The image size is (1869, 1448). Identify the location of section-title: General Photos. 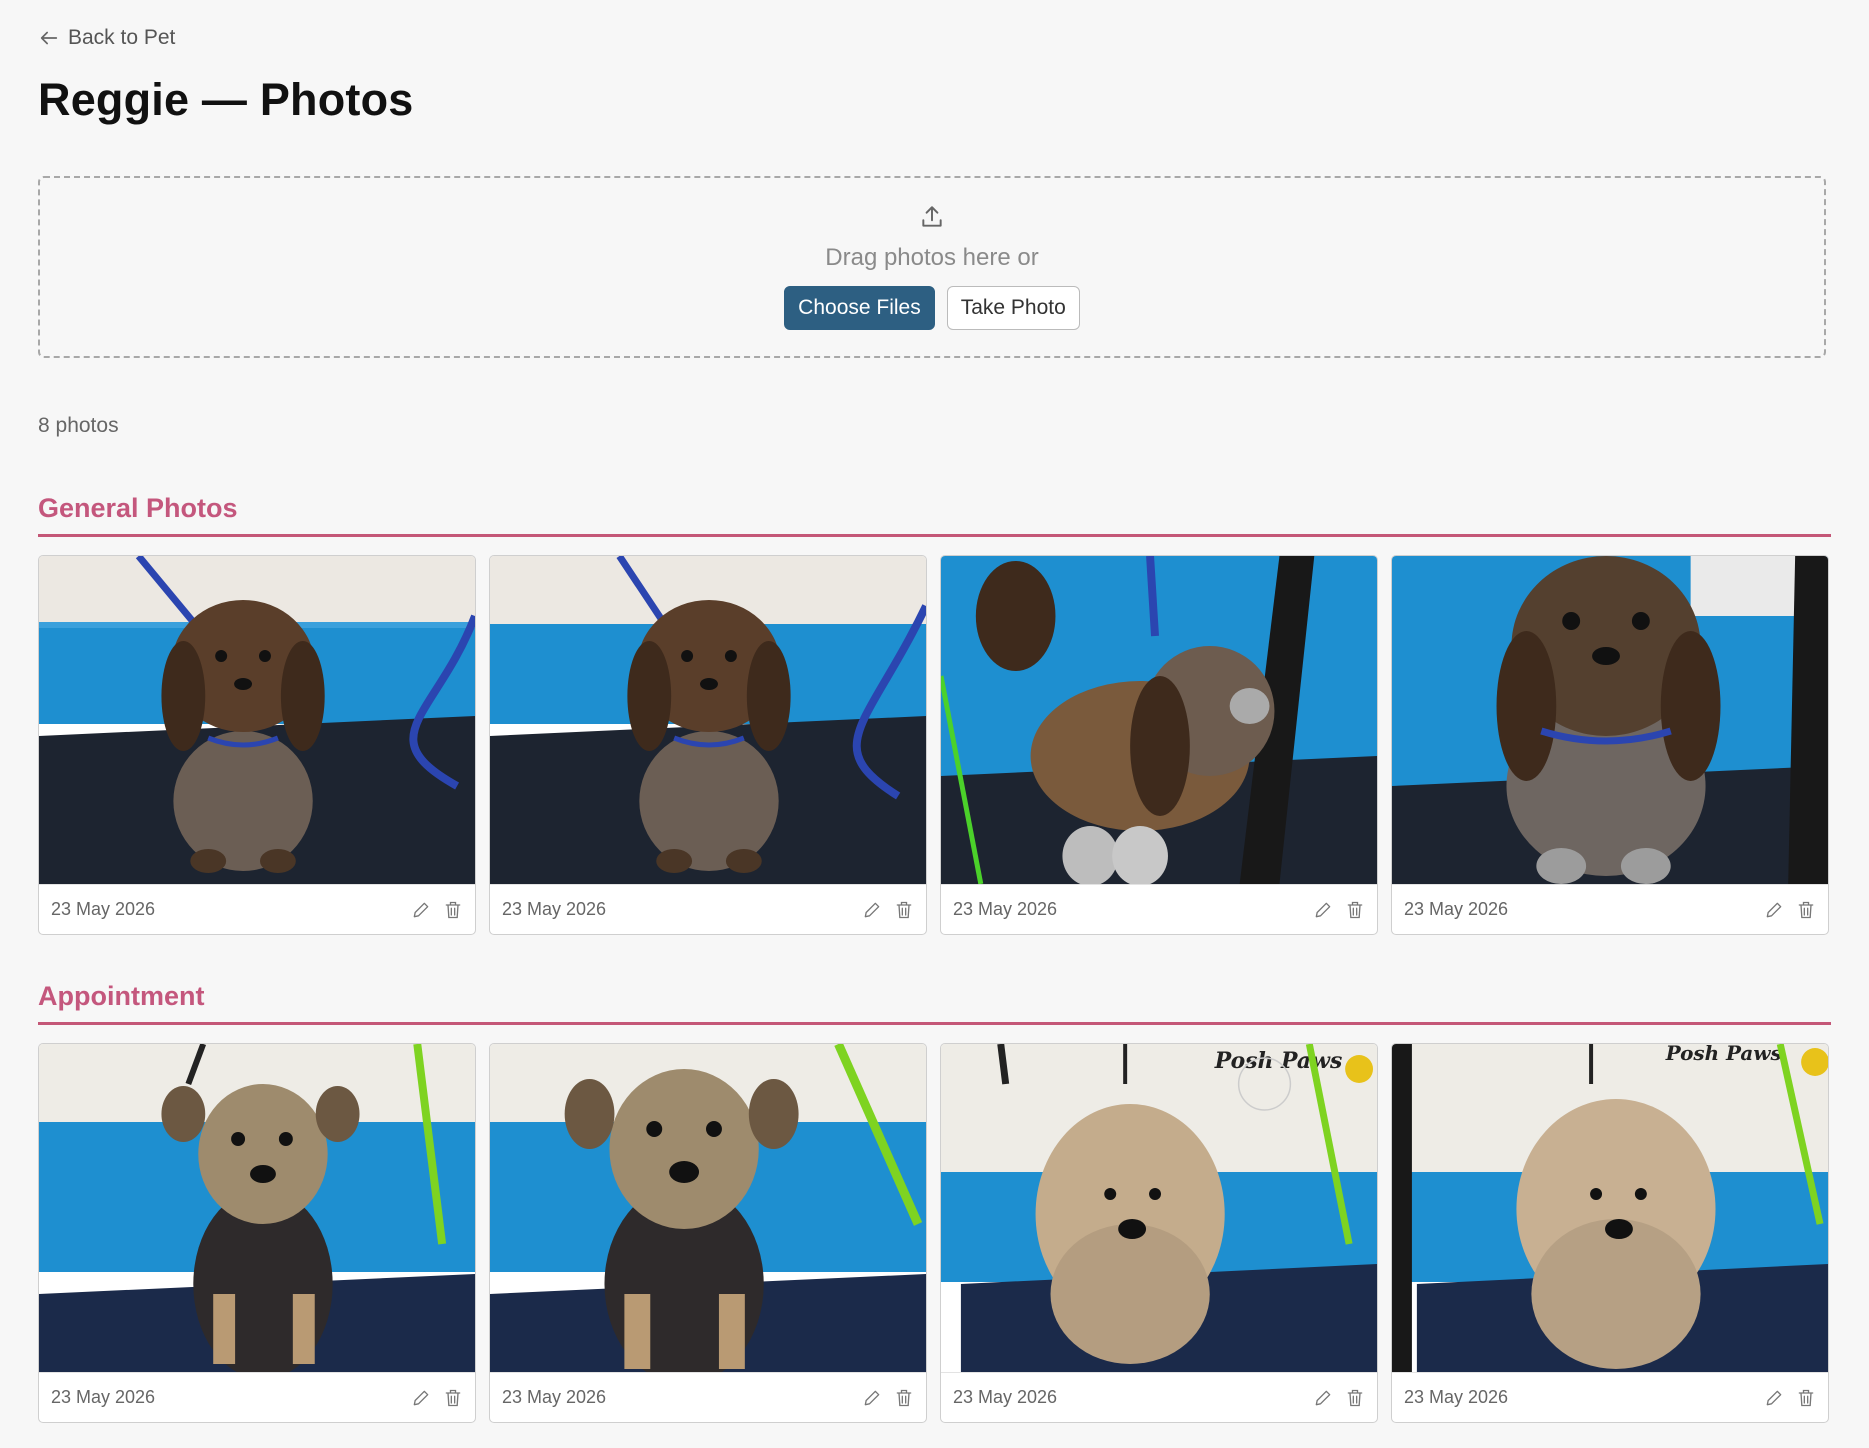
(138, 508).